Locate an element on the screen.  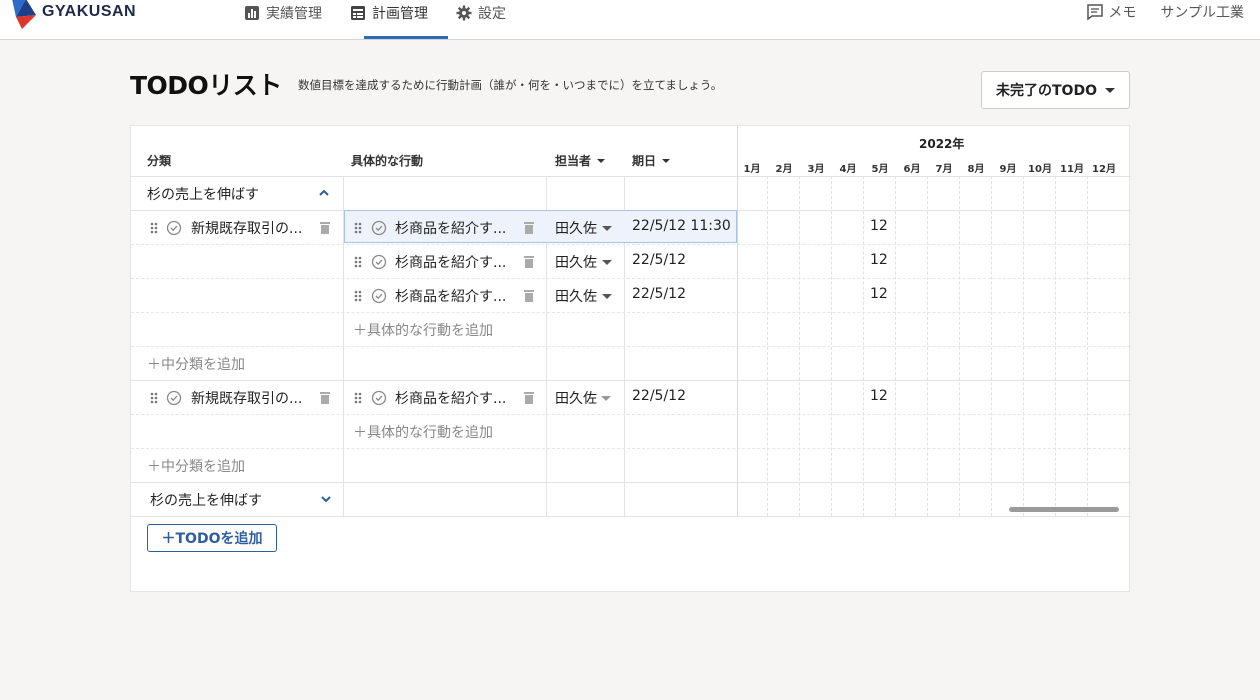
memo-button: メモ is located at coordinates (1111, 12).